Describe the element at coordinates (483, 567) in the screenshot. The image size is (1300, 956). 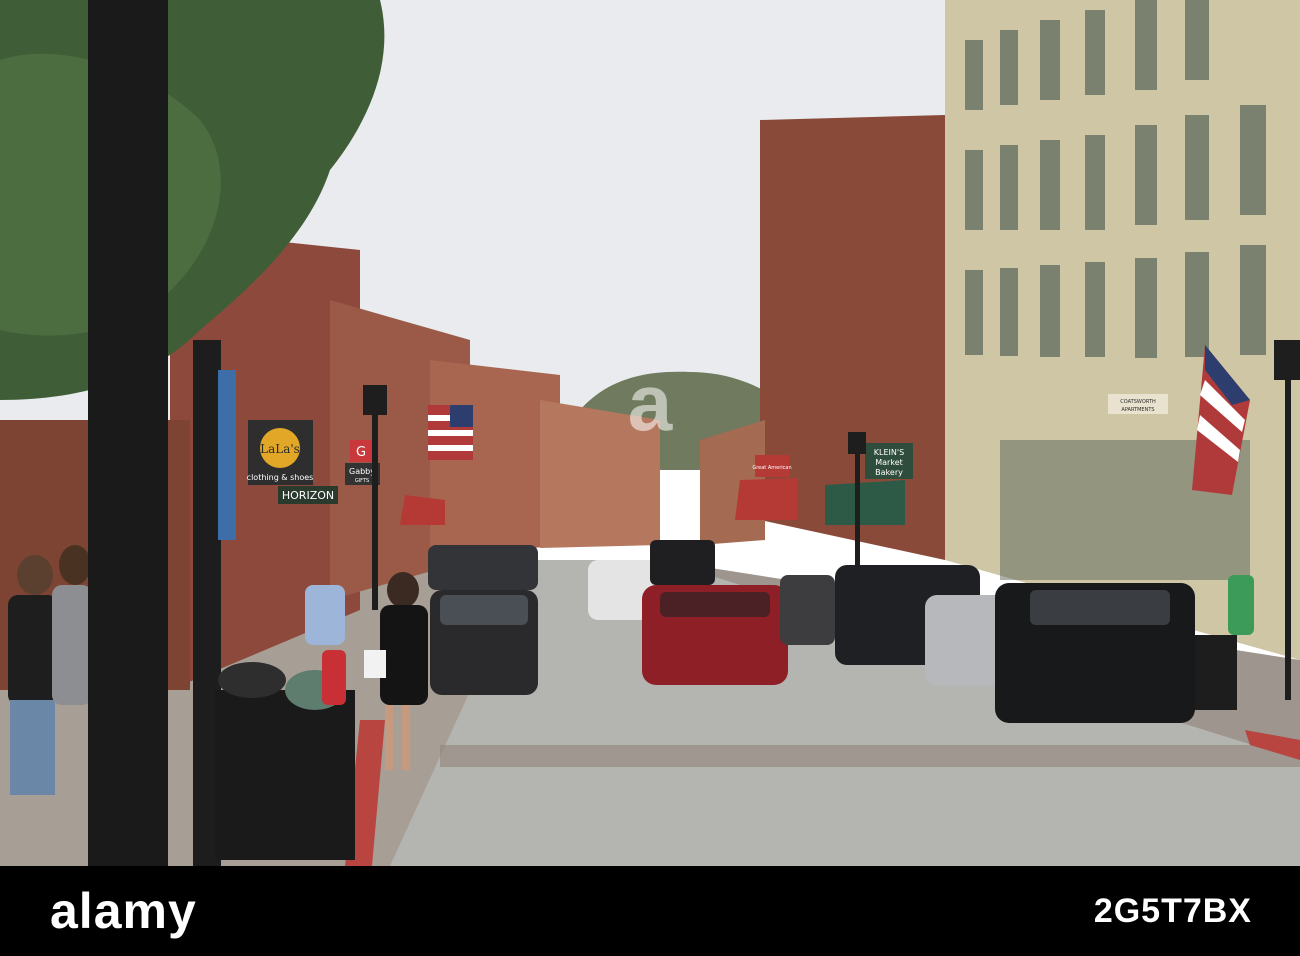
I see `car-suv-left` at that location.